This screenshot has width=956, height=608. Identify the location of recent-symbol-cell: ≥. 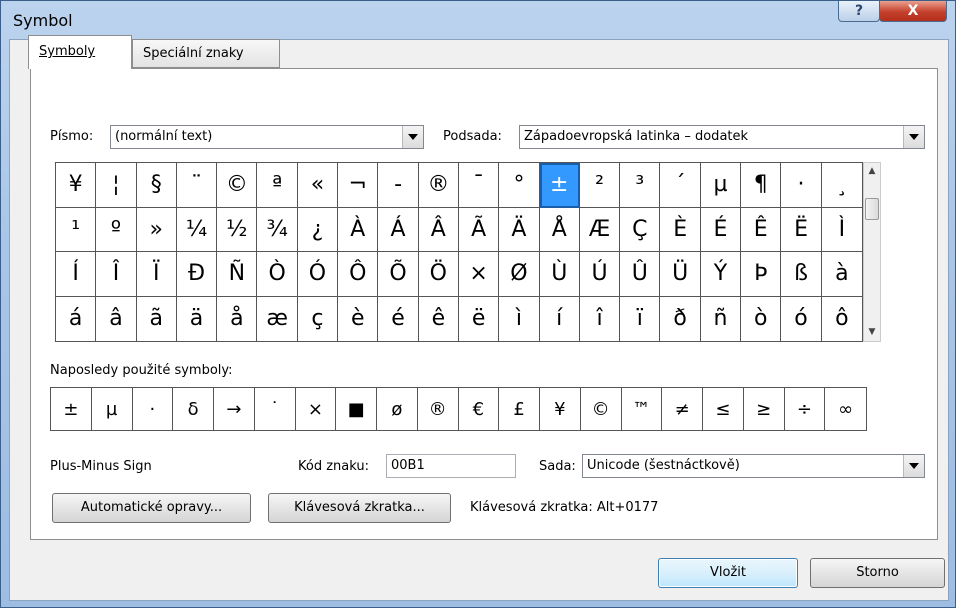
(764, 409).